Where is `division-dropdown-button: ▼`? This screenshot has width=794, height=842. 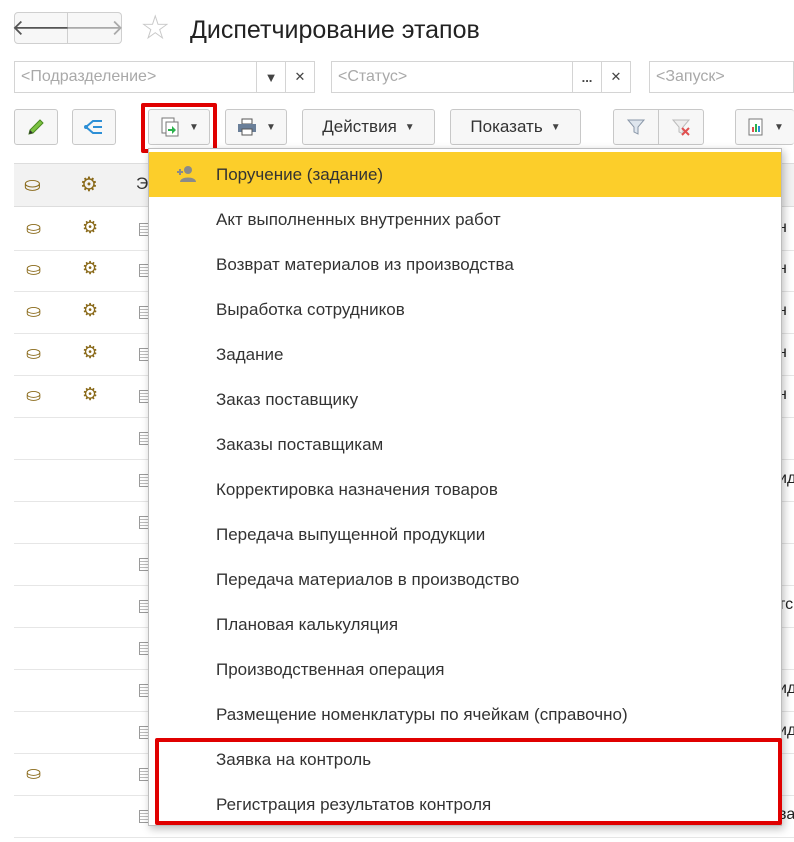
division-dropdown-button: ▼ is located at coordinates (271, 77).